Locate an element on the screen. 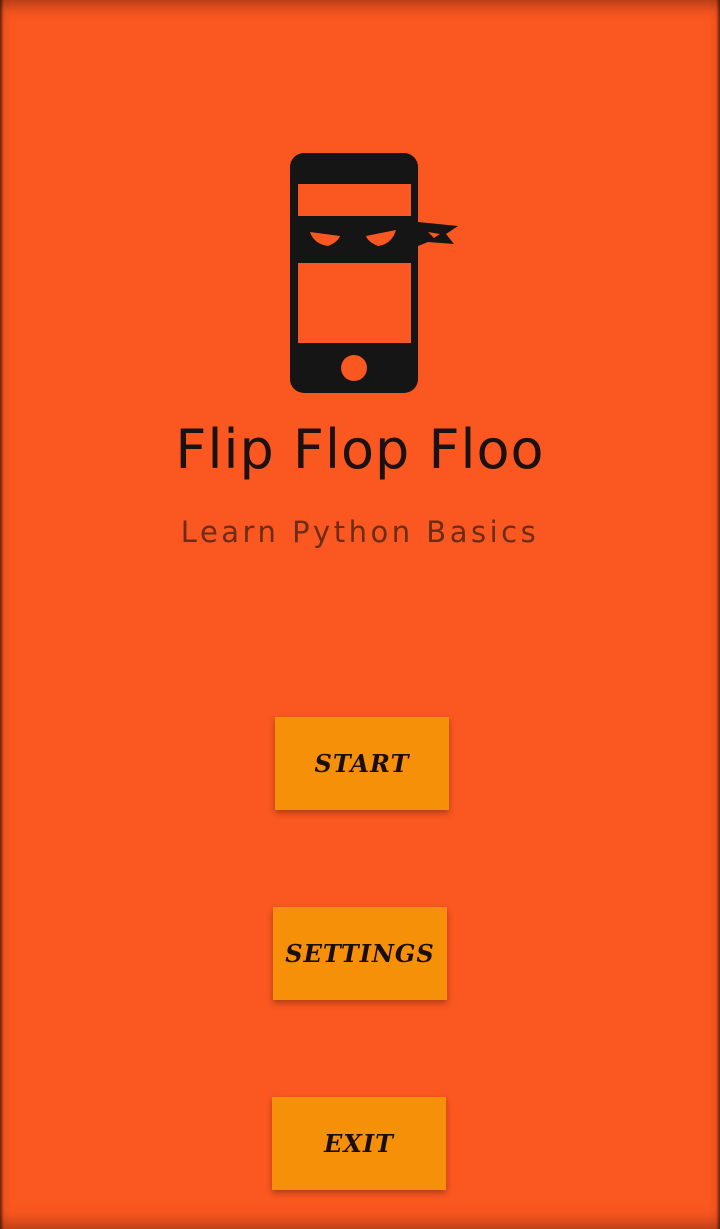 This screenshot has height=1229, width=720. screen-edge-left is located at coordinates (2, 614).